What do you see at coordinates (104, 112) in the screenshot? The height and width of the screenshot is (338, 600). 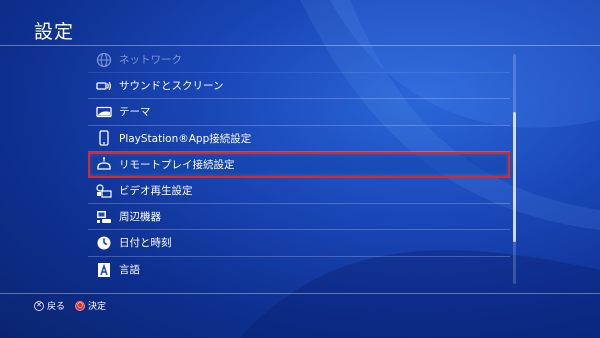 I see `theme-icon` at bounding box center [104, 112].